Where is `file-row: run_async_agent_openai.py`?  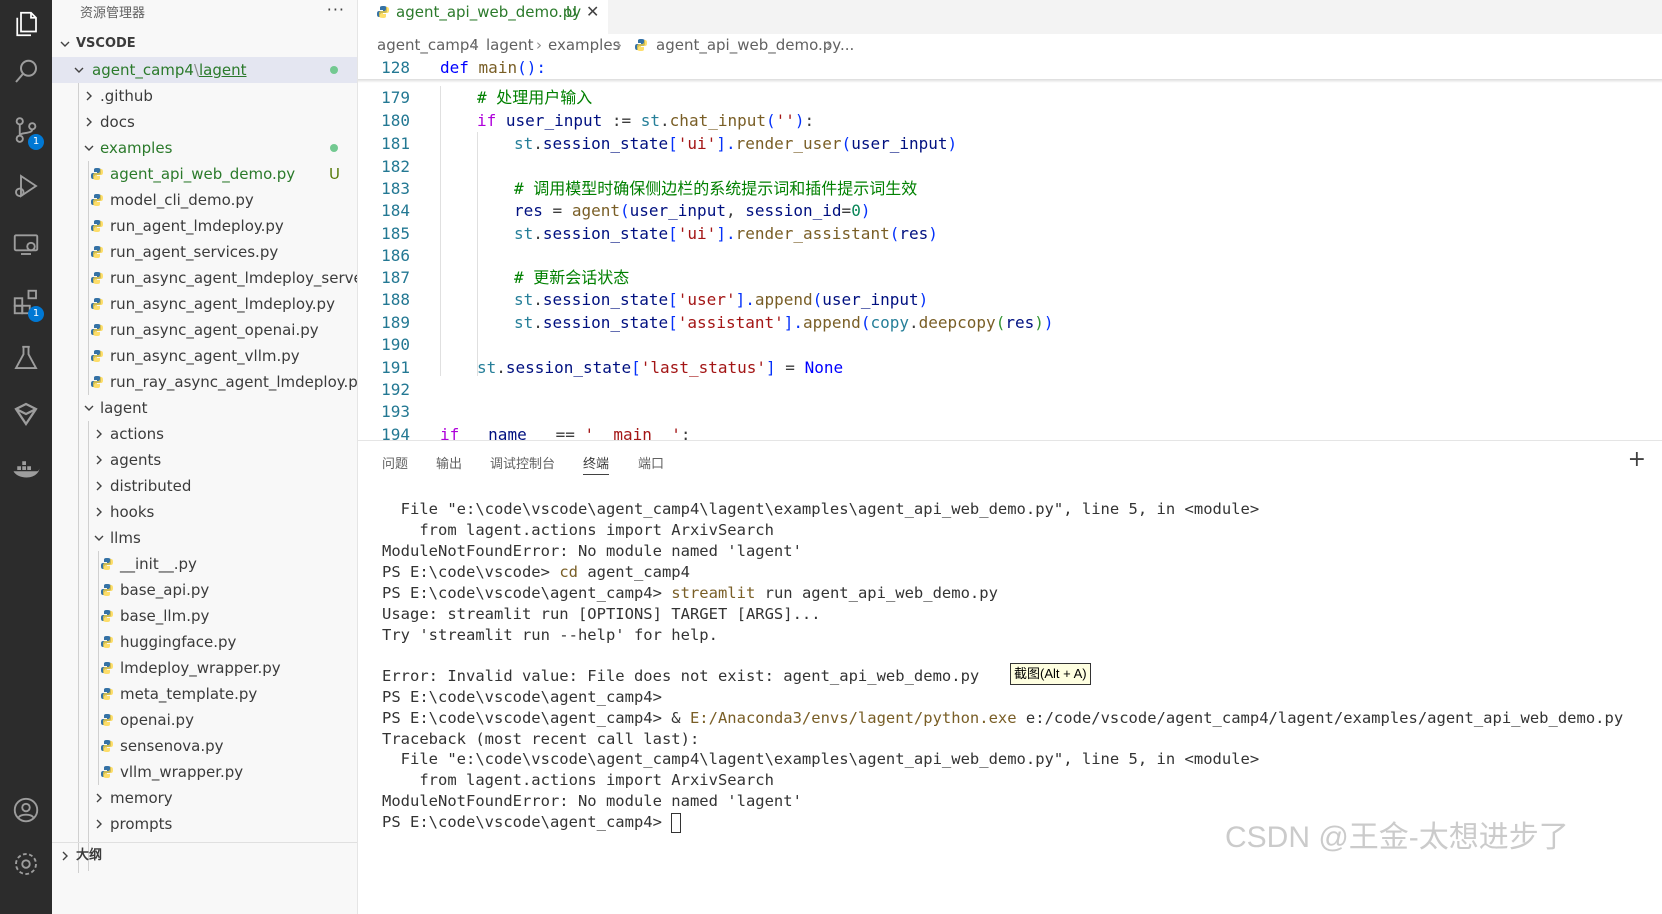 file-row: run_async_agent_openai.py is located at coordinates (204, 330).